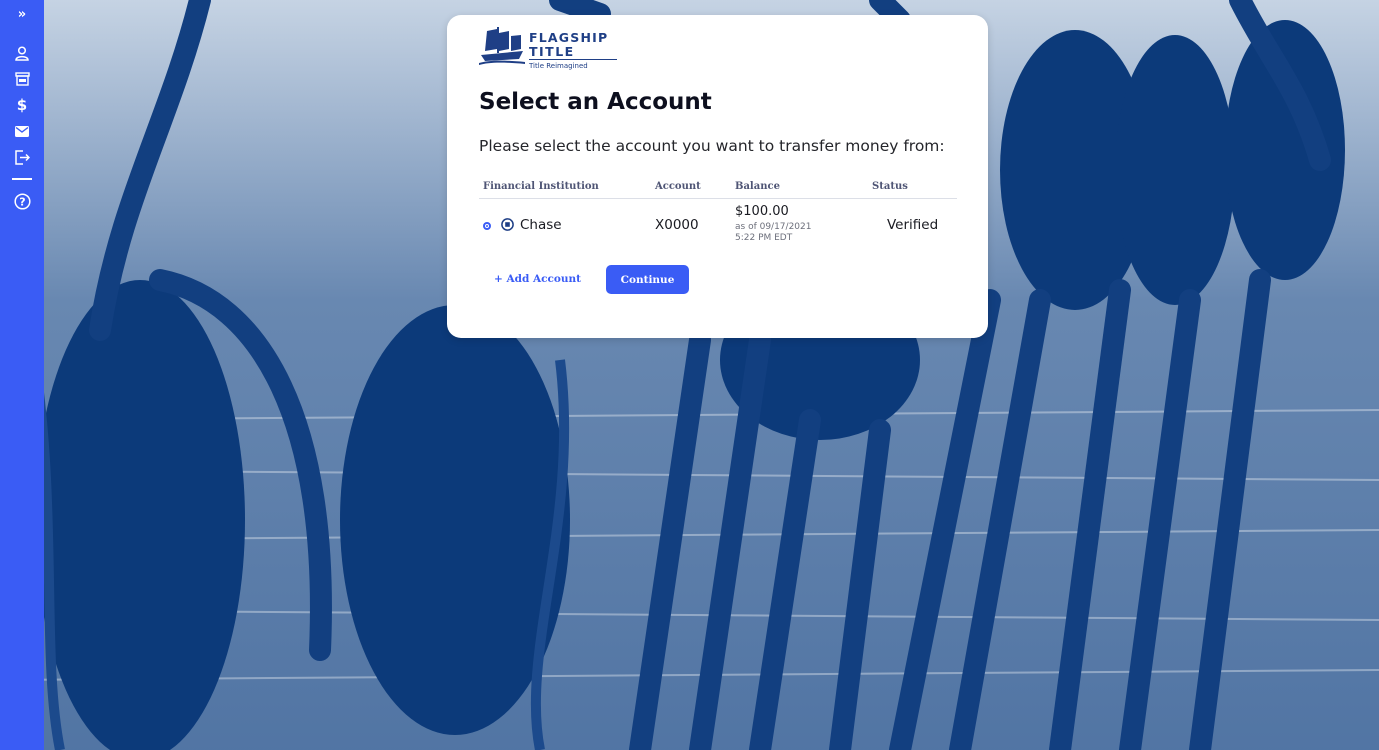 This screenshot has width=1379, height=750. I want to click on help-button: ?, so click(22, 201).